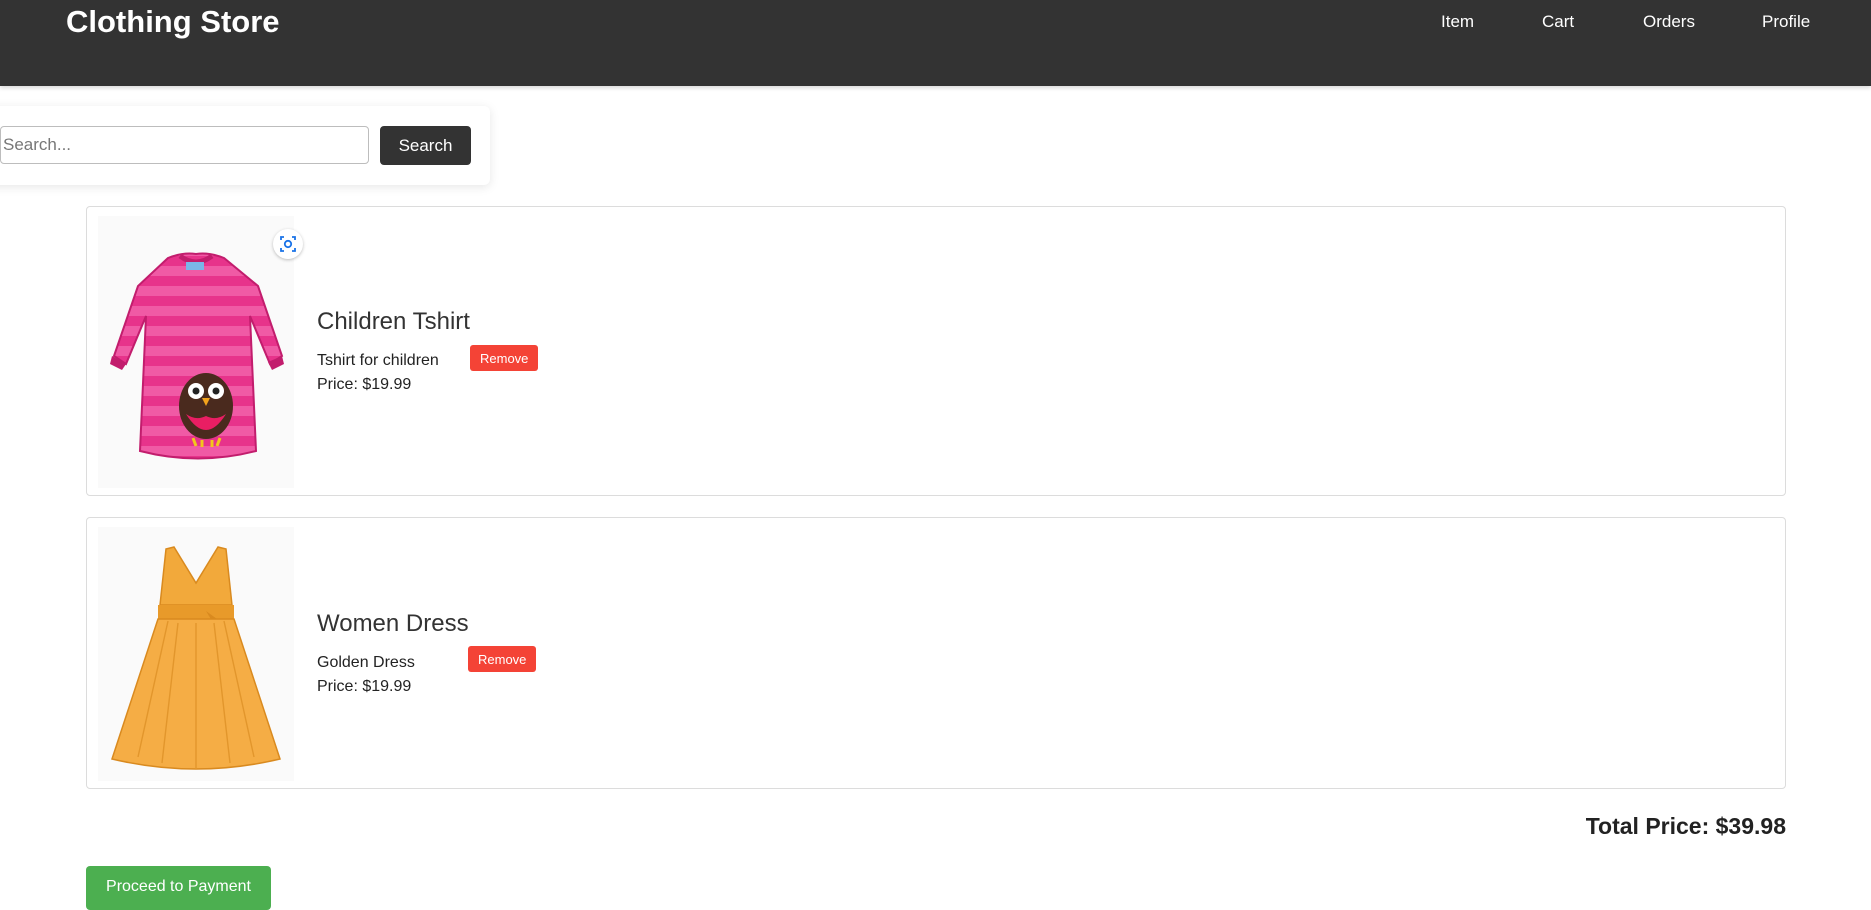  I want to click on proceed-to-payment-button: Proceed to Payment, so click(178, 888).